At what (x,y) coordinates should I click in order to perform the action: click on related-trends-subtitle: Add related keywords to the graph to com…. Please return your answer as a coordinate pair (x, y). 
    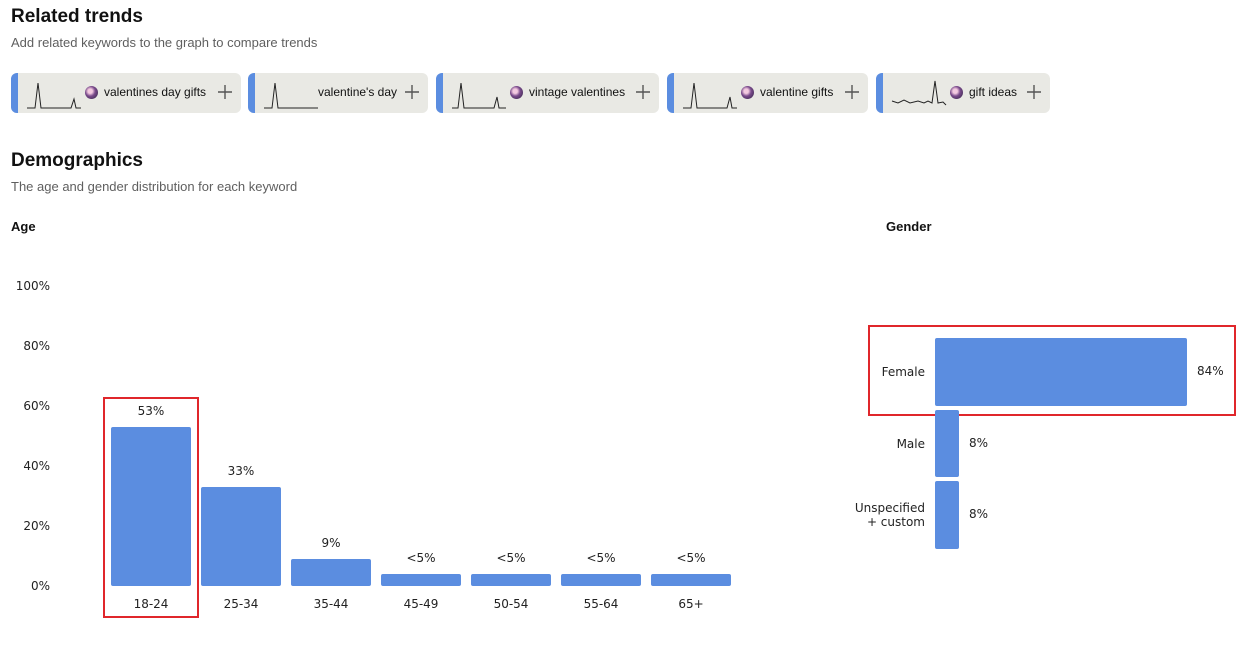
    Looking at the image, I should click on (164, 42).